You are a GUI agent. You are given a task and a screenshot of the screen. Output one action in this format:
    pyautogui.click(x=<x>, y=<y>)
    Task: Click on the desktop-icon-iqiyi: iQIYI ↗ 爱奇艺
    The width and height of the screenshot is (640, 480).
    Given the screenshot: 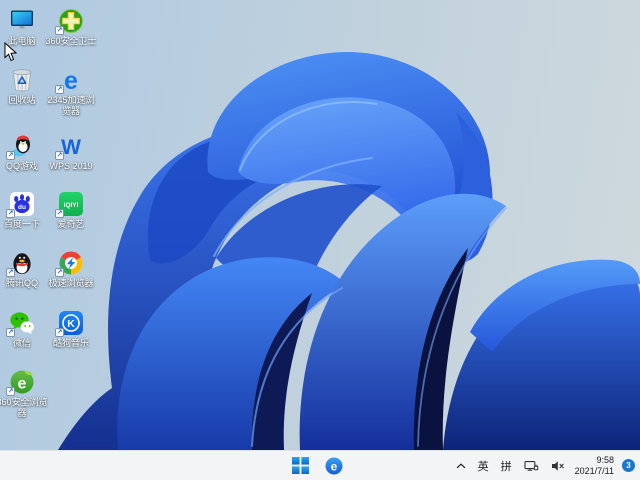 What is the action you would take?
    pyautogui.click(x=71, y=210)
    